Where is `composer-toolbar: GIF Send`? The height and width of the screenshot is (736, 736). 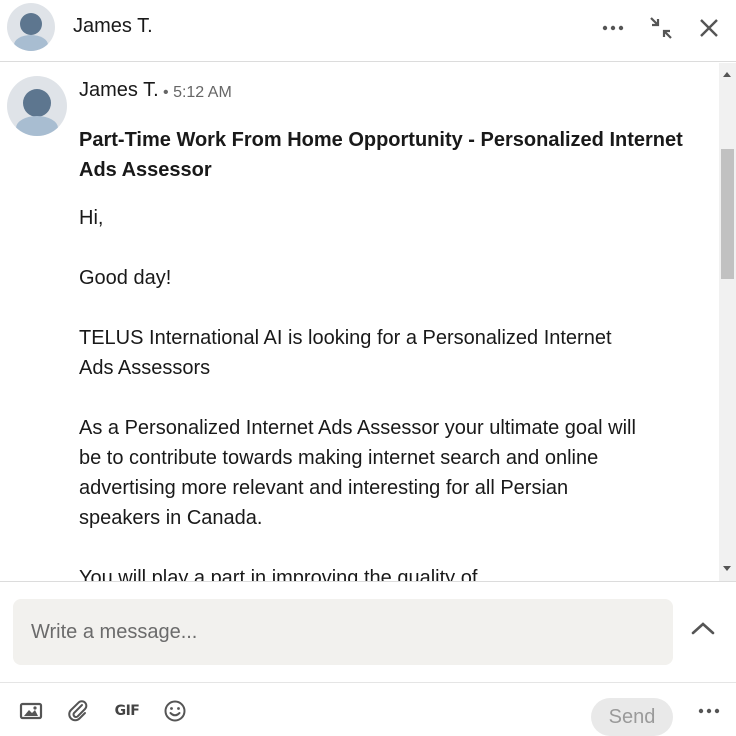
composer-toolbar: GIF Send is located at coordinates (368, 710).